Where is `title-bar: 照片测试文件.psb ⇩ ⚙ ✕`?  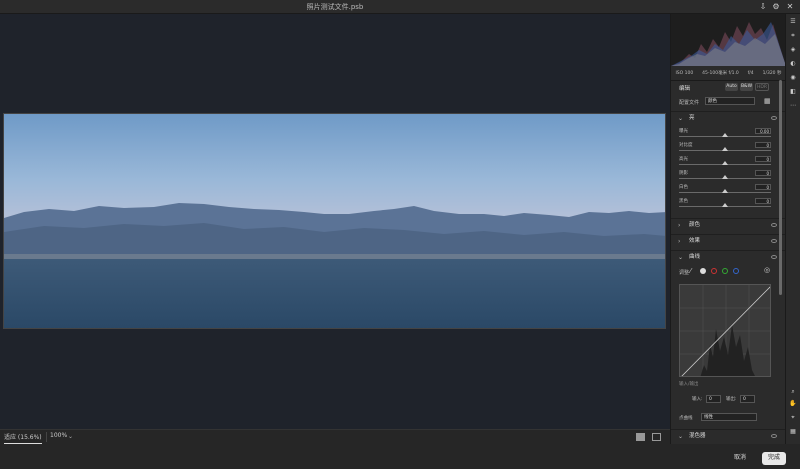
title-bar: 照片测试文件.psb ⇩ ⚙ ✕ is located at coordinates (400, 7).